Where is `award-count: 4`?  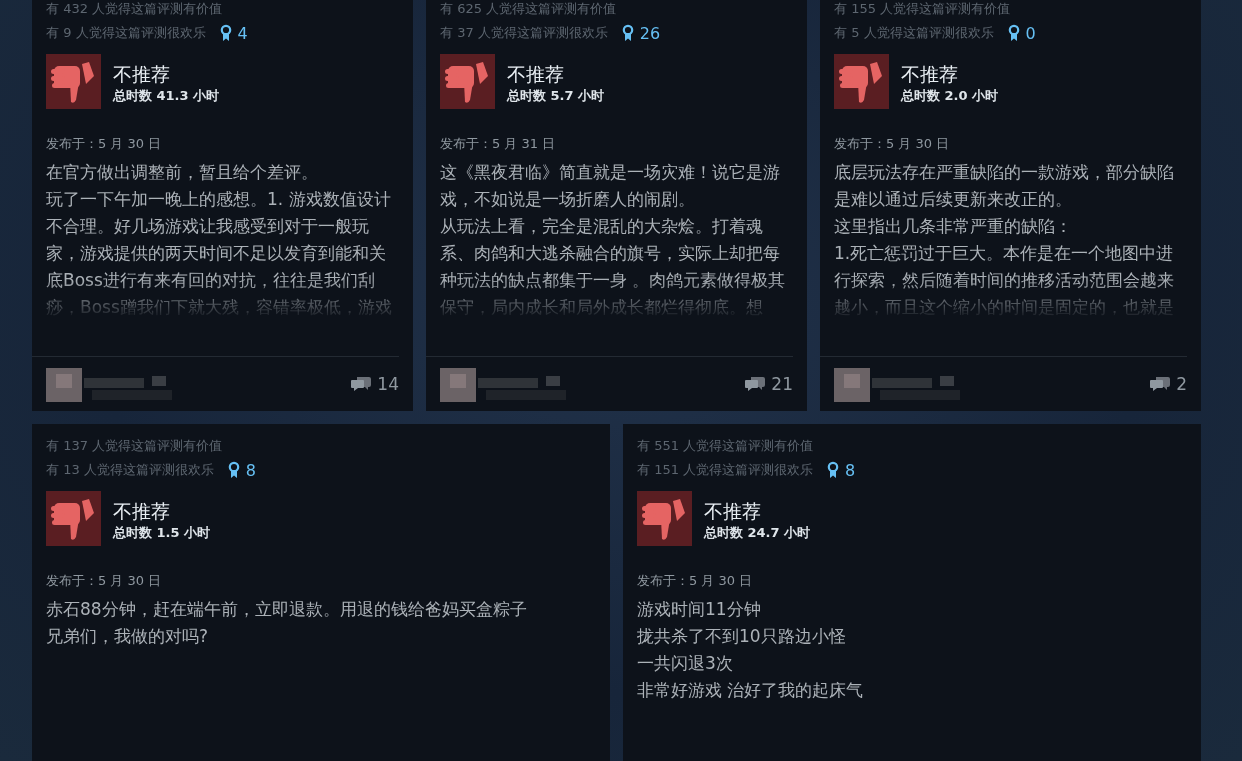 award-count: 4 is located at coordinates (242, 33).